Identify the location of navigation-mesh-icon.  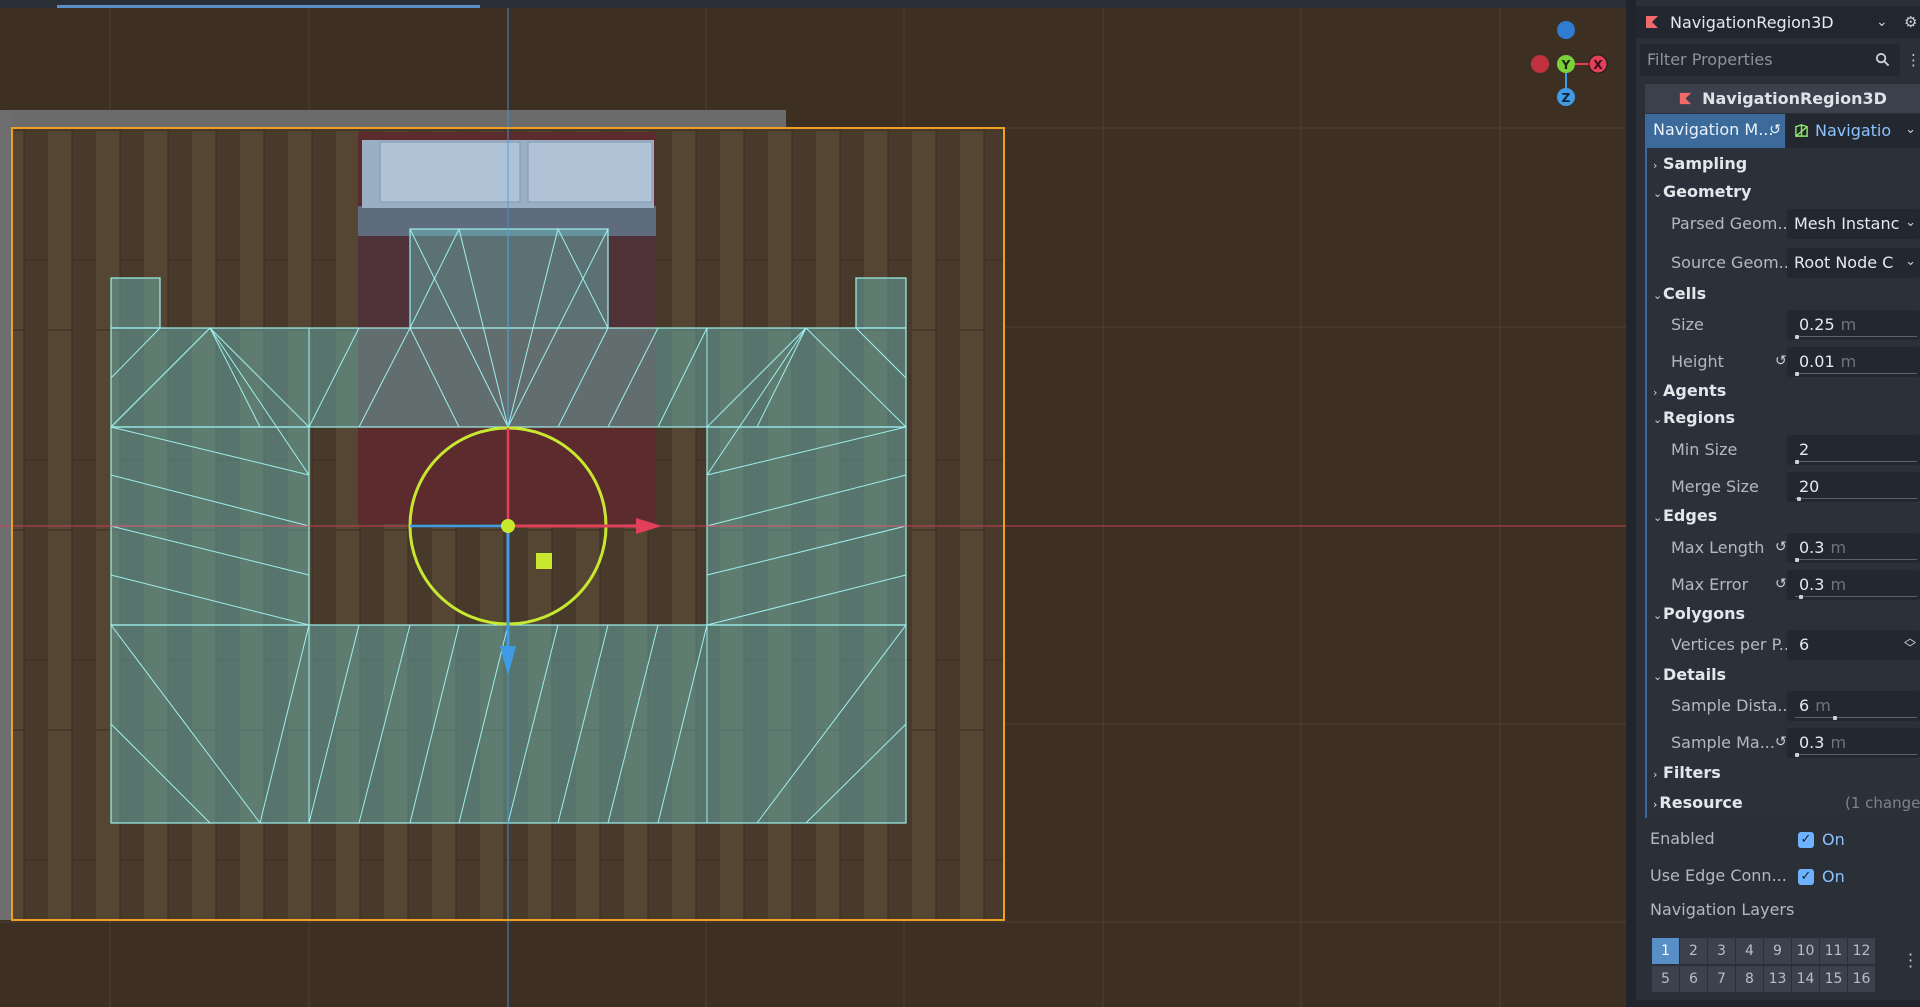
(1801, 130).